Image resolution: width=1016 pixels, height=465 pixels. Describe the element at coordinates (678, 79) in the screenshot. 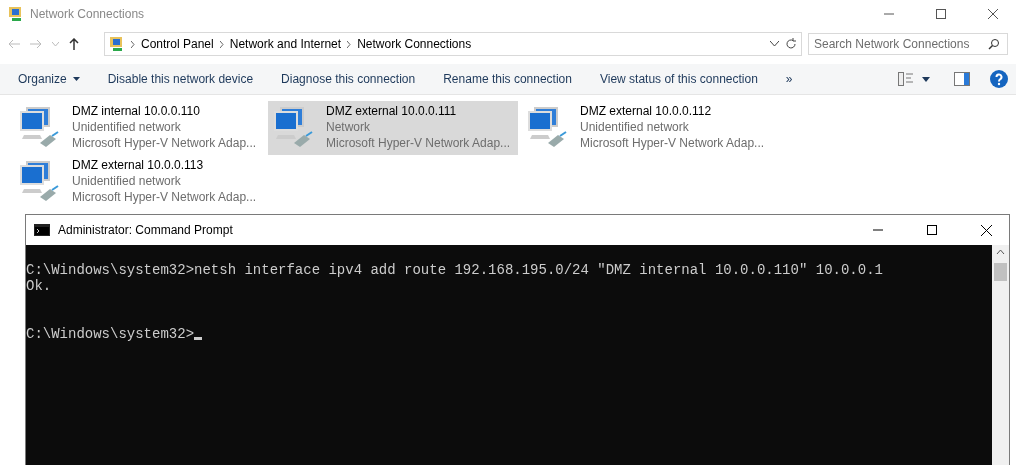

I see `command-button: View status of this connection` at that location.